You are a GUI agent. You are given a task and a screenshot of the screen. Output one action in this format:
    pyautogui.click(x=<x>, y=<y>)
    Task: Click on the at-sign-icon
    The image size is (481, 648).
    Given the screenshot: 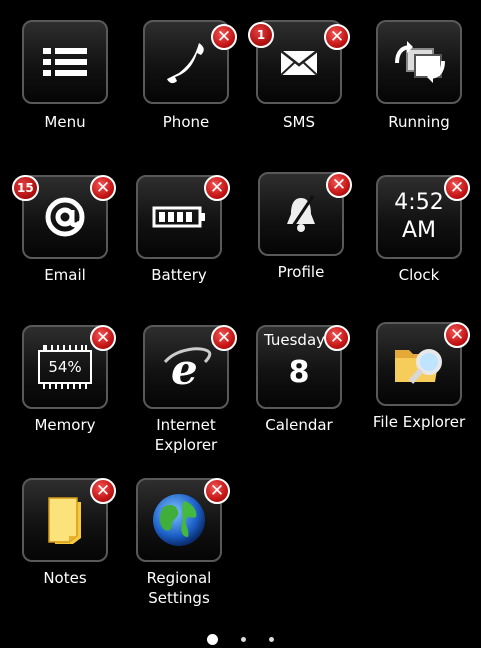 What is the action you would take?
    pyautogui.click(x=65, y=217)
    